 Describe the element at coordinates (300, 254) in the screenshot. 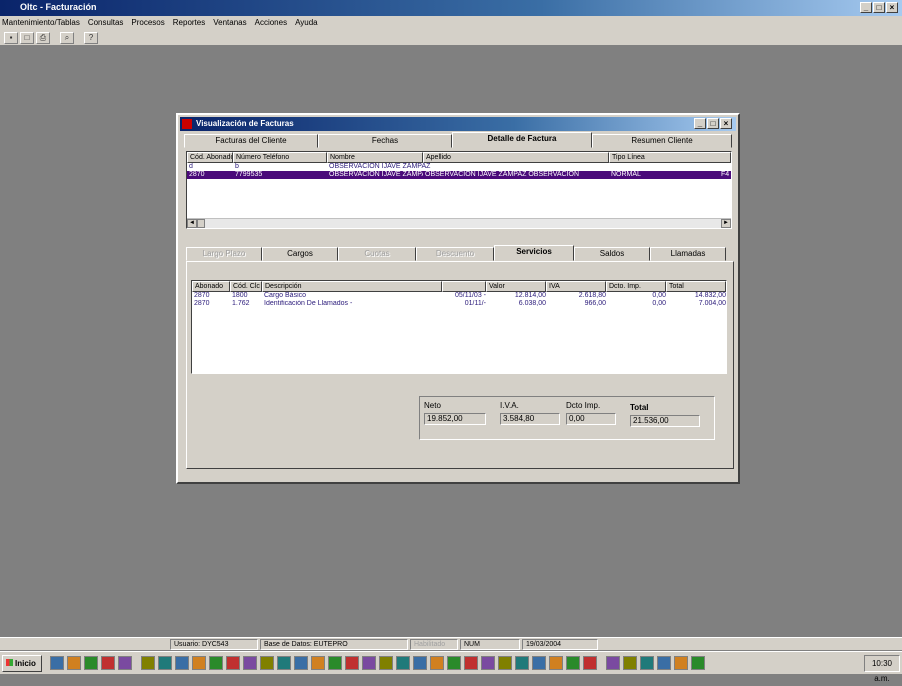

I see `tab-cargos: Cargos` at that location.